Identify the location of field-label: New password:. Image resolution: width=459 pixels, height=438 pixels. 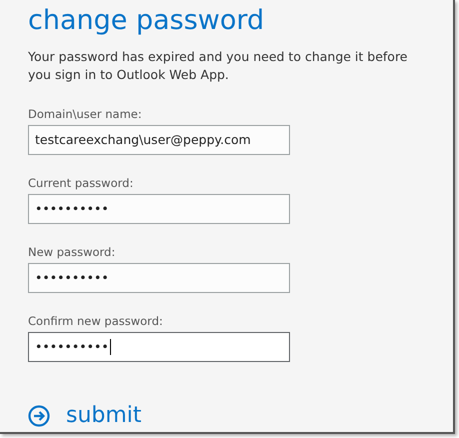
(72, 252).